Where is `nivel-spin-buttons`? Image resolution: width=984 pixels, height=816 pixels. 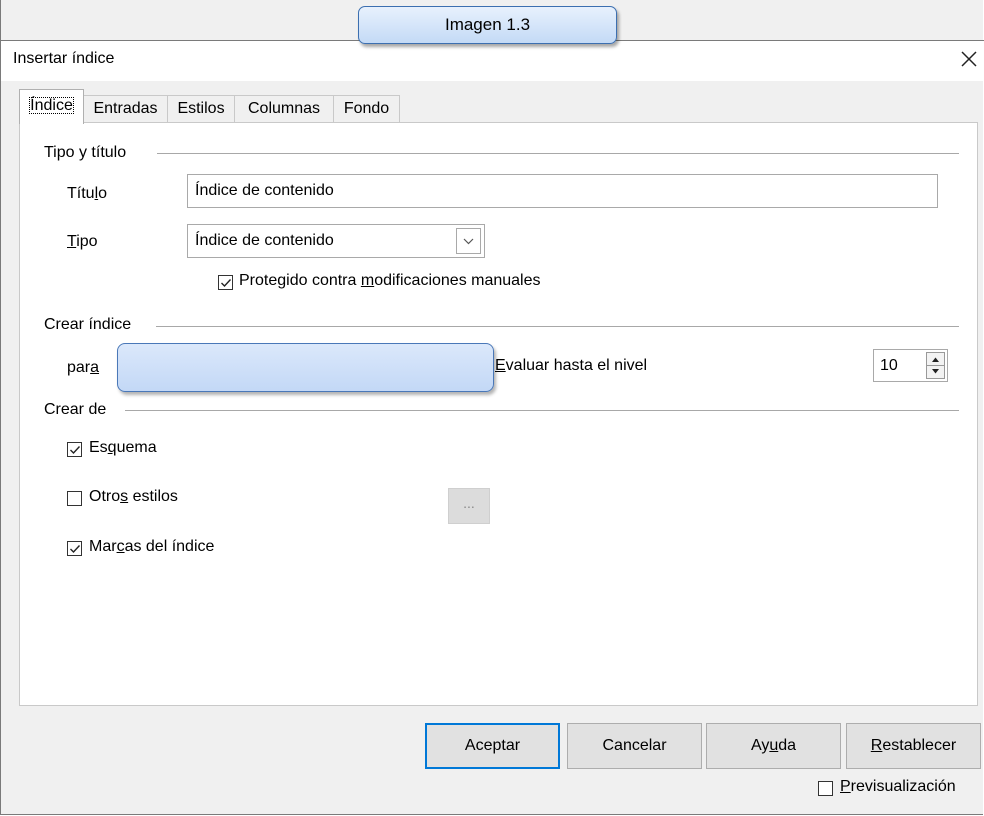 nivel-spin-buttons is located at coordinates (935, 365).